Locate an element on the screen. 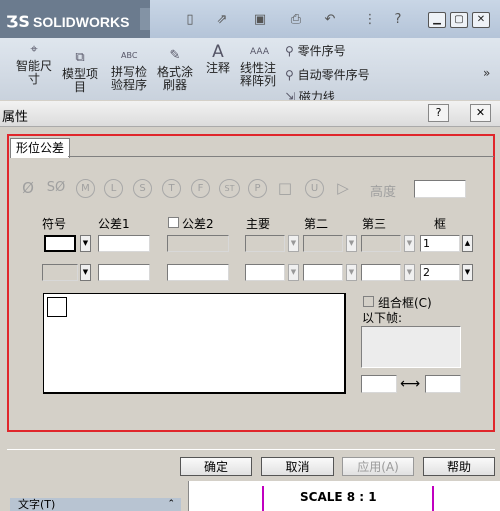 Image resolution: width=500 pixels, height=511 pixels. new-icon: ▯ is located at coordinates (190, 20).